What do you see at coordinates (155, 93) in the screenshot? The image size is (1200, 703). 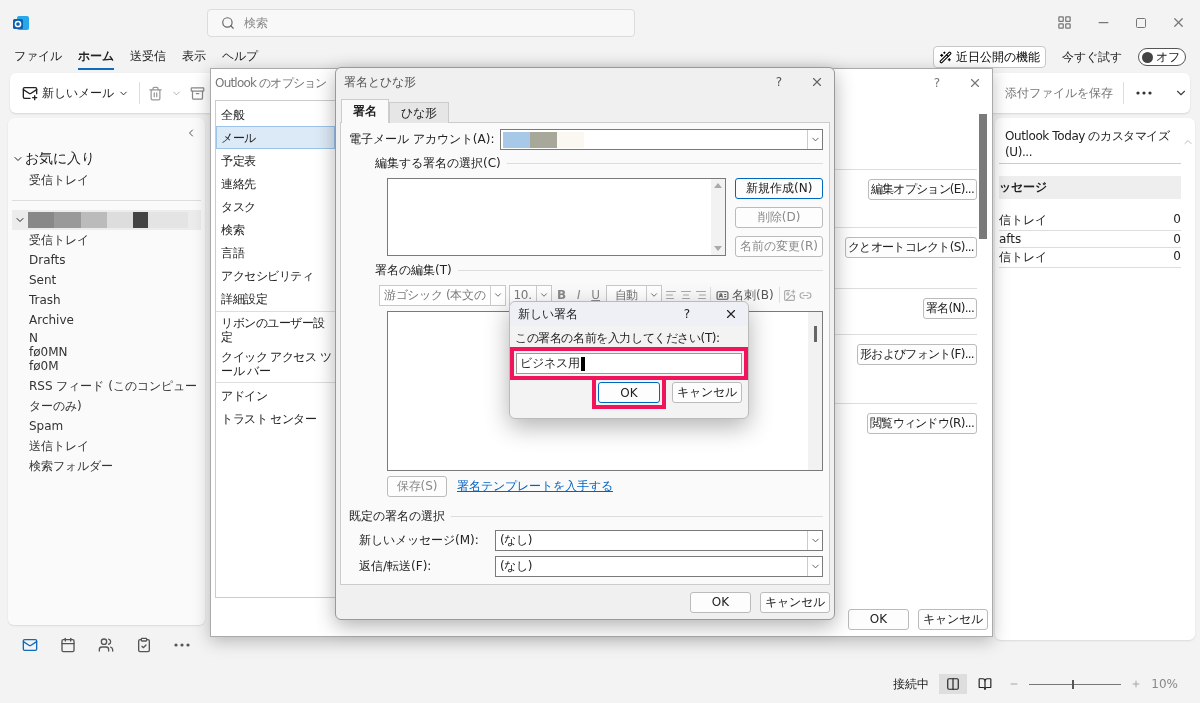 I see `trash-icon` at bounding box center [155, 93].